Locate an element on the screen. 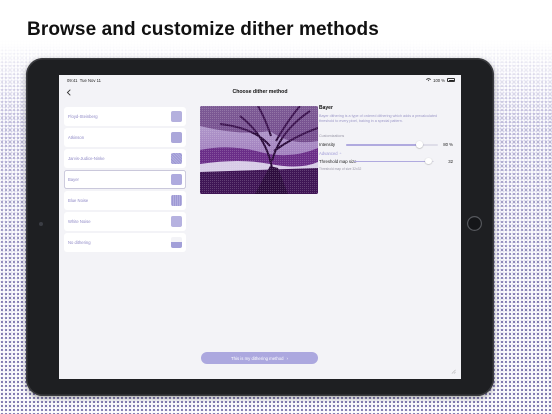  intensity-value: 80 % is located at coordinates (448, 144).